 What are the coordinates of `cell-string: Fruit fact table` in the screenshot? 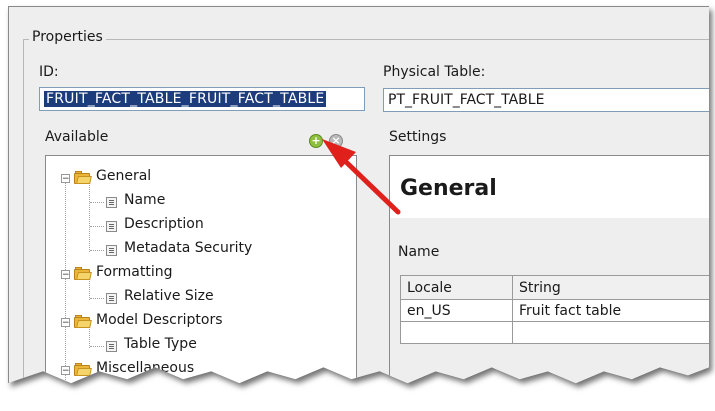 It's located at (610, 310).